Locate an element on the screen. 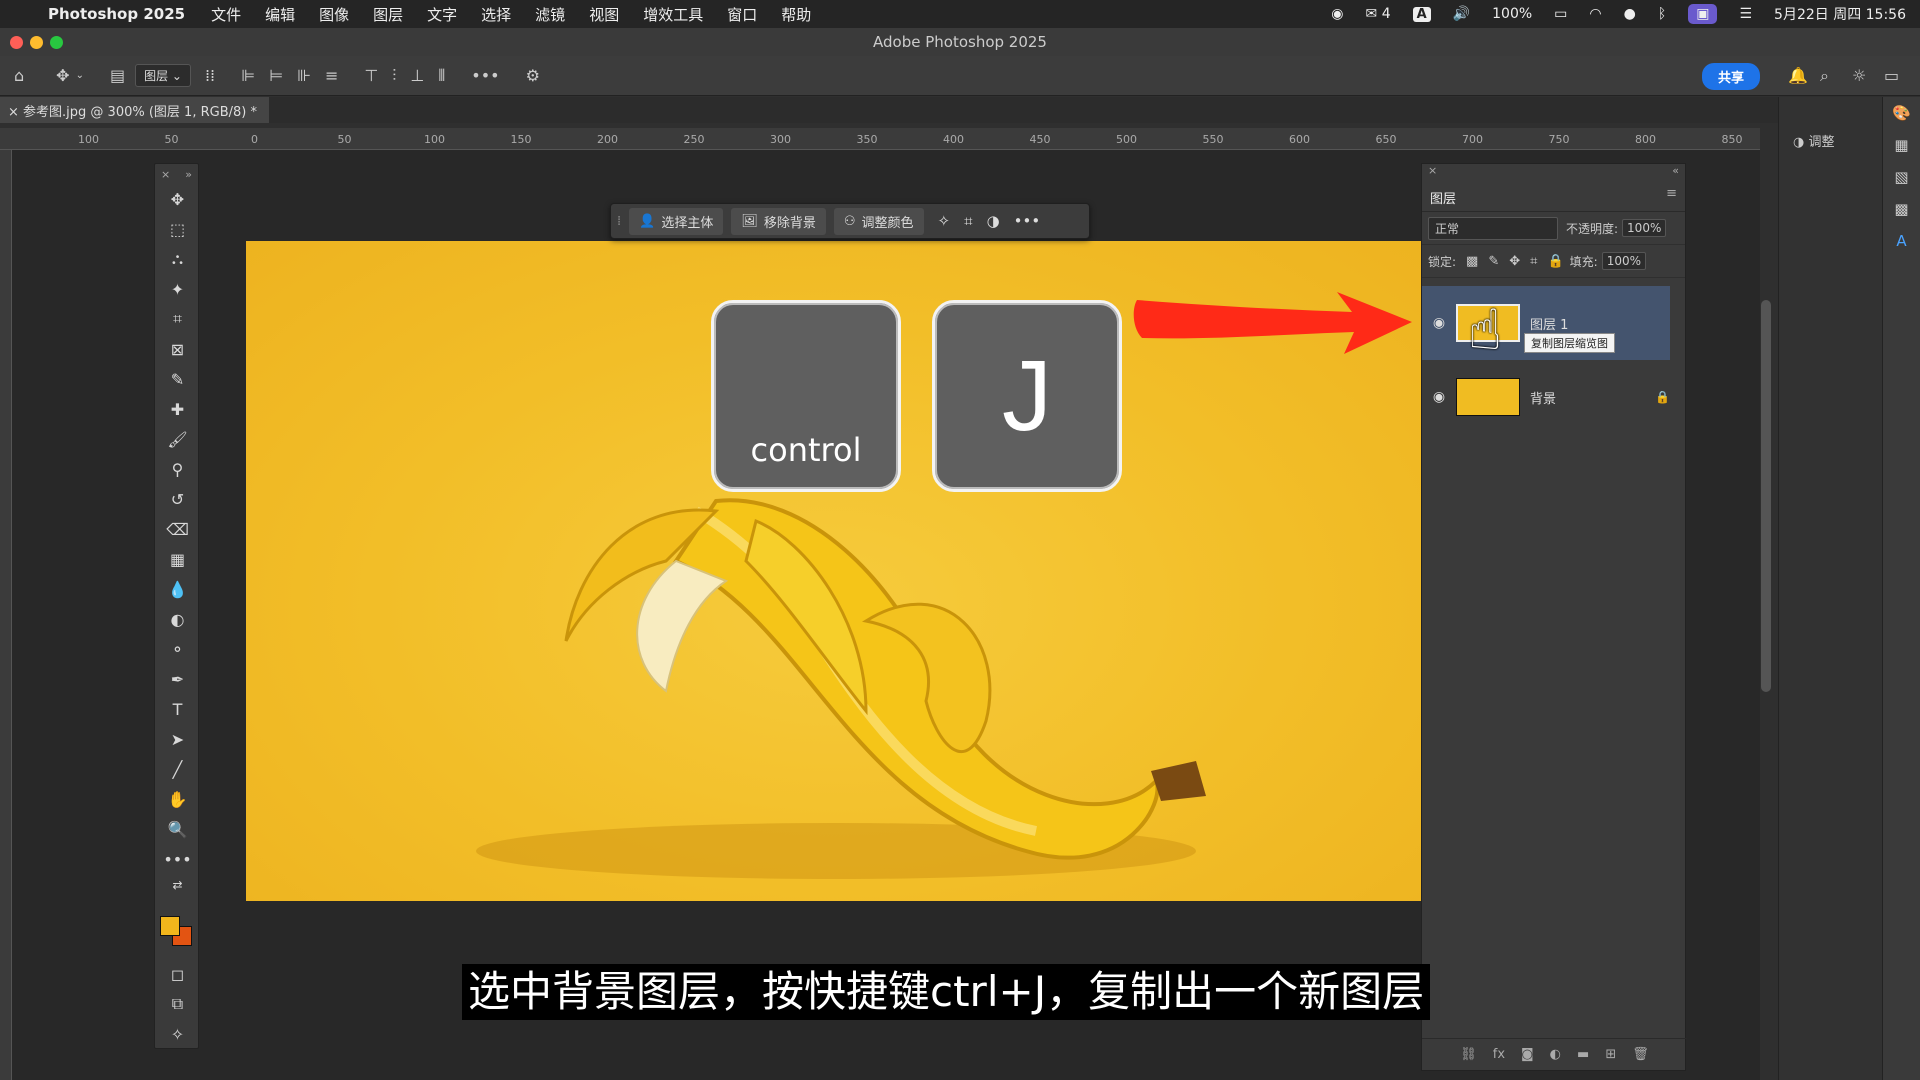 This screenshot has height=1080, width=1920. remove-background-button: 🖼 移除背景 is located at coordinates (778, 221).